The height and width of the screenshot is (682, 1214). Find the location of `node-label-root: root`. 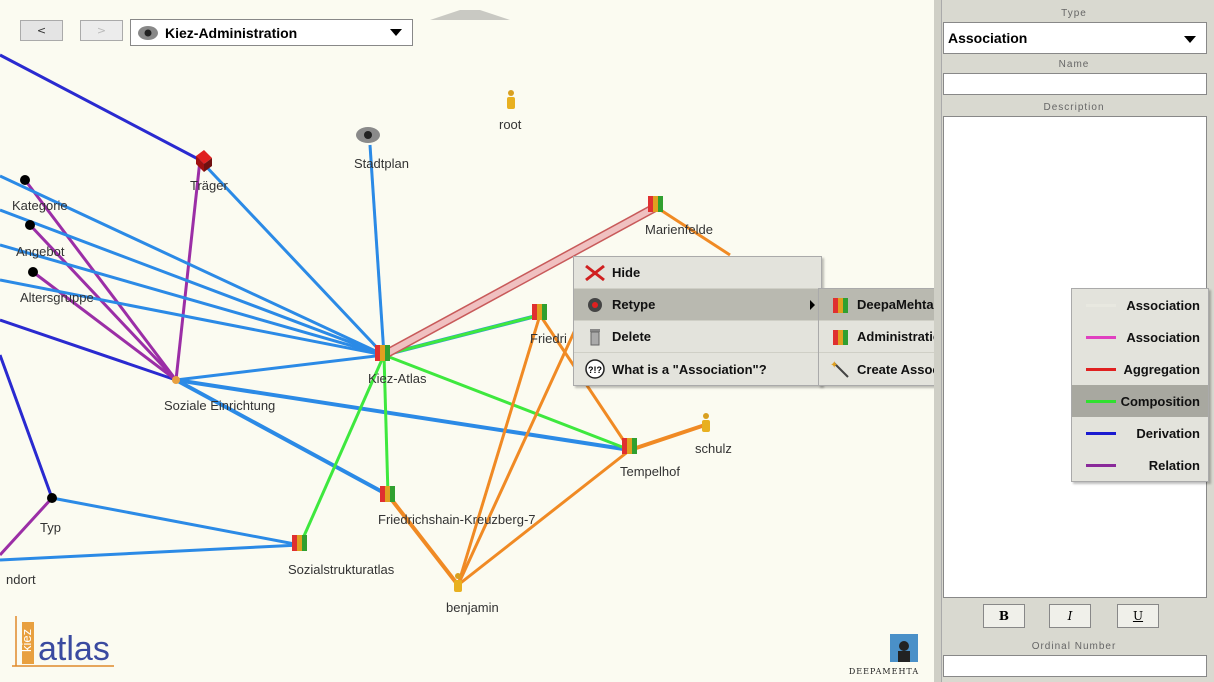

node-label-root: root is located at coordinates (510, 124).